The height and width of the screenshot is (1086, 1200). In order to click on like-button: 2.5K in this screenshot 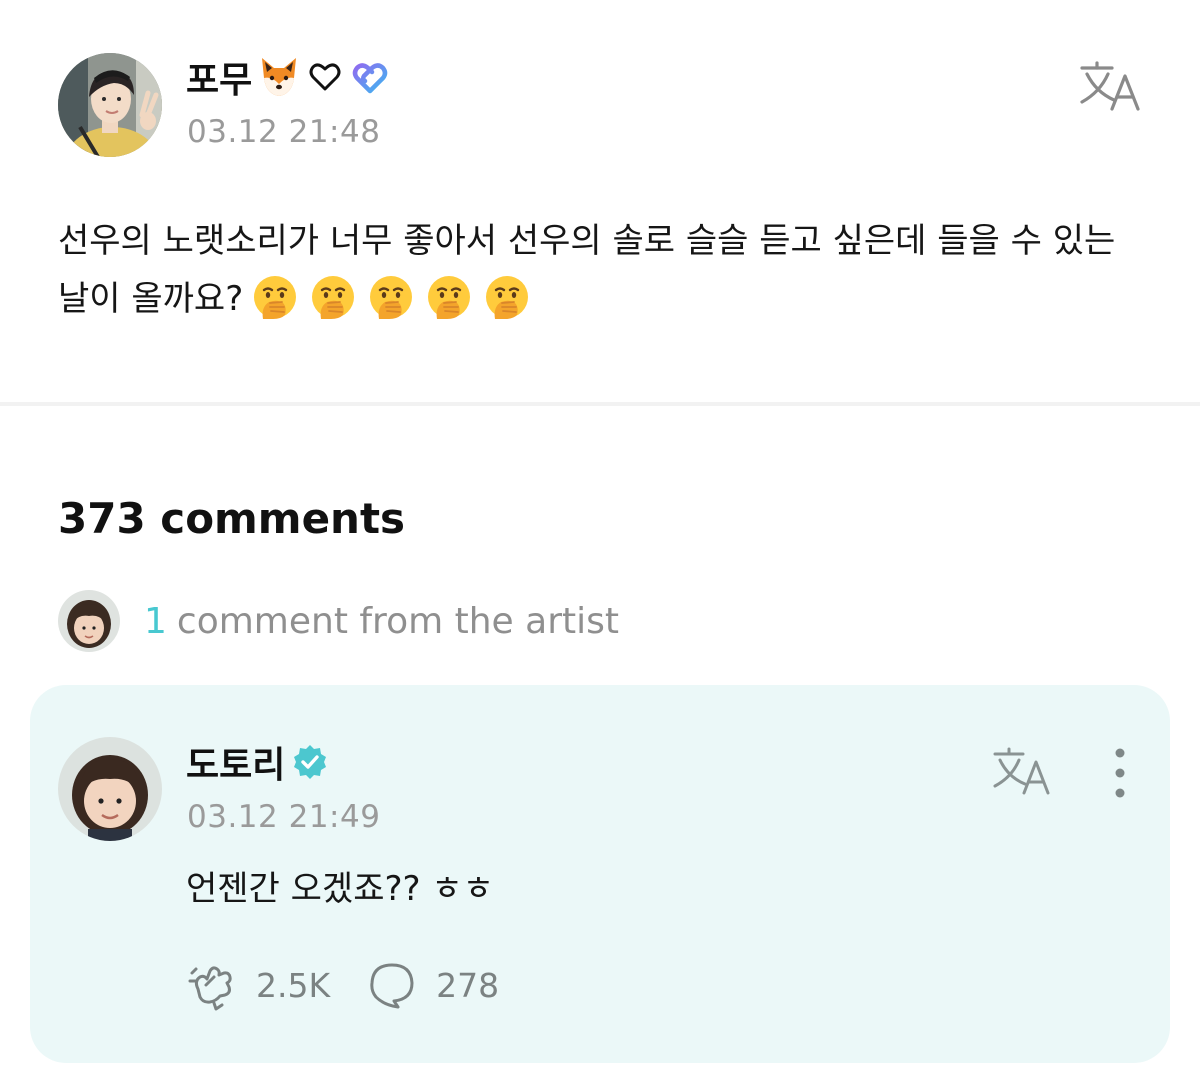, I will do `click(258, 985)`.